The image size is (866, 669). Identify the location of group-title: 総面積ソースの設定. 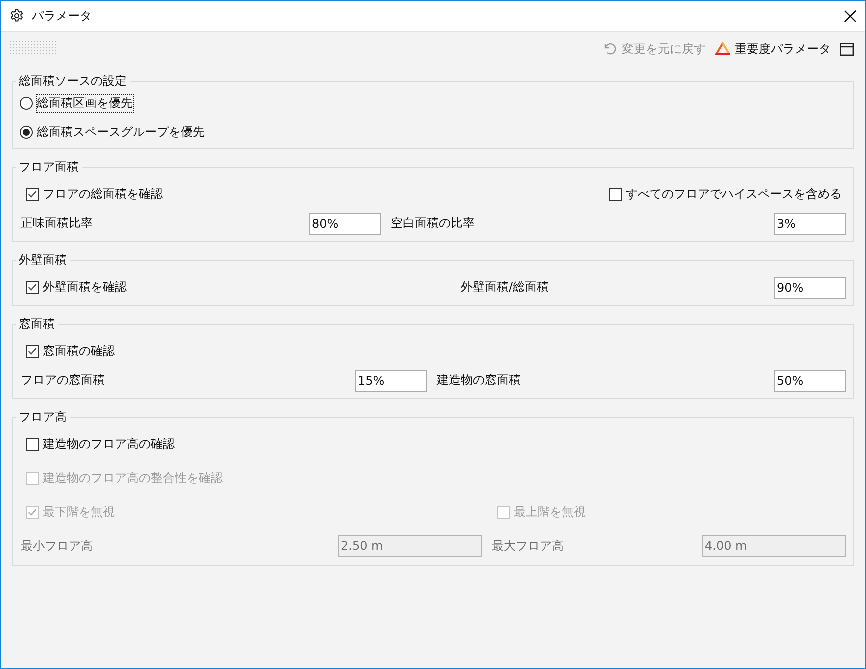
(73, 81).